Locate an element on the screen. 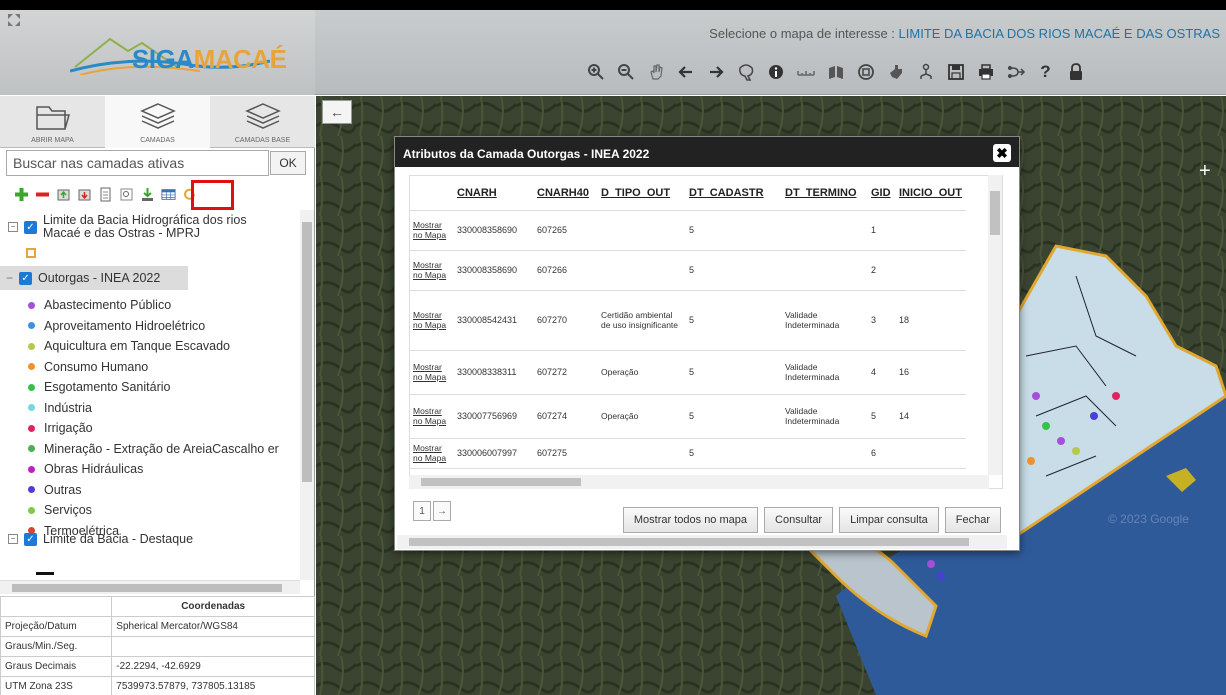  hand-icon is located at coordinates (895, 72).